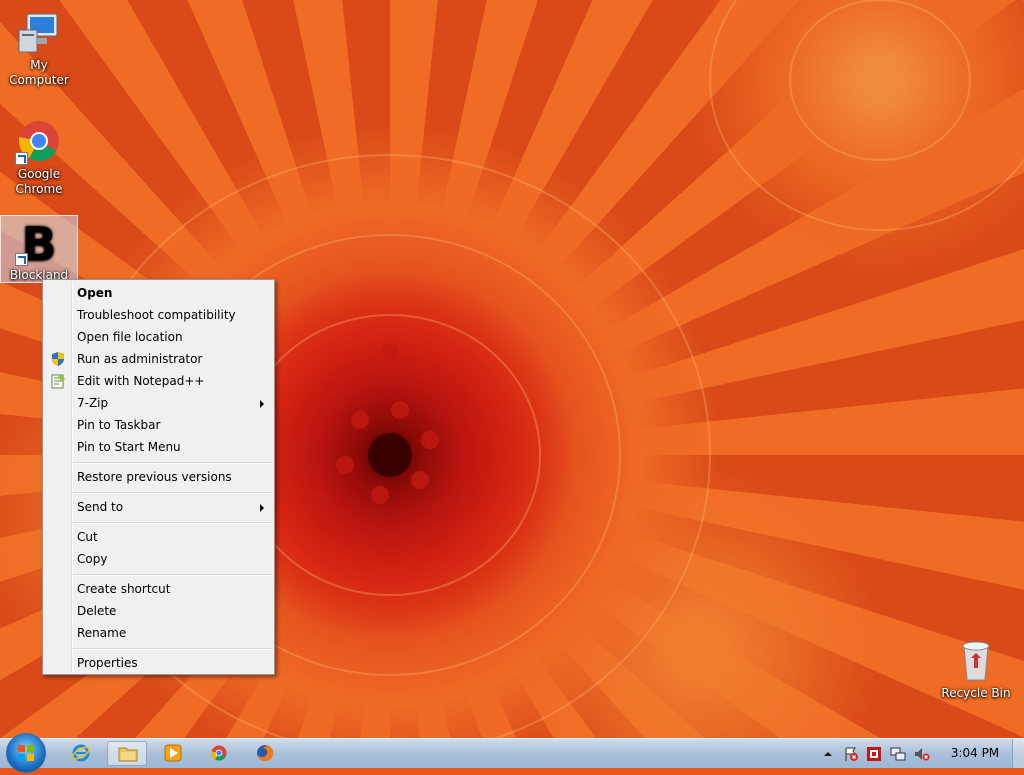 This screenshot has width=1024, height=775. Describe the element at coordinates (158, 403) in the screenshot. I see `menu-item-7-zip: 7-Zip` at that location.